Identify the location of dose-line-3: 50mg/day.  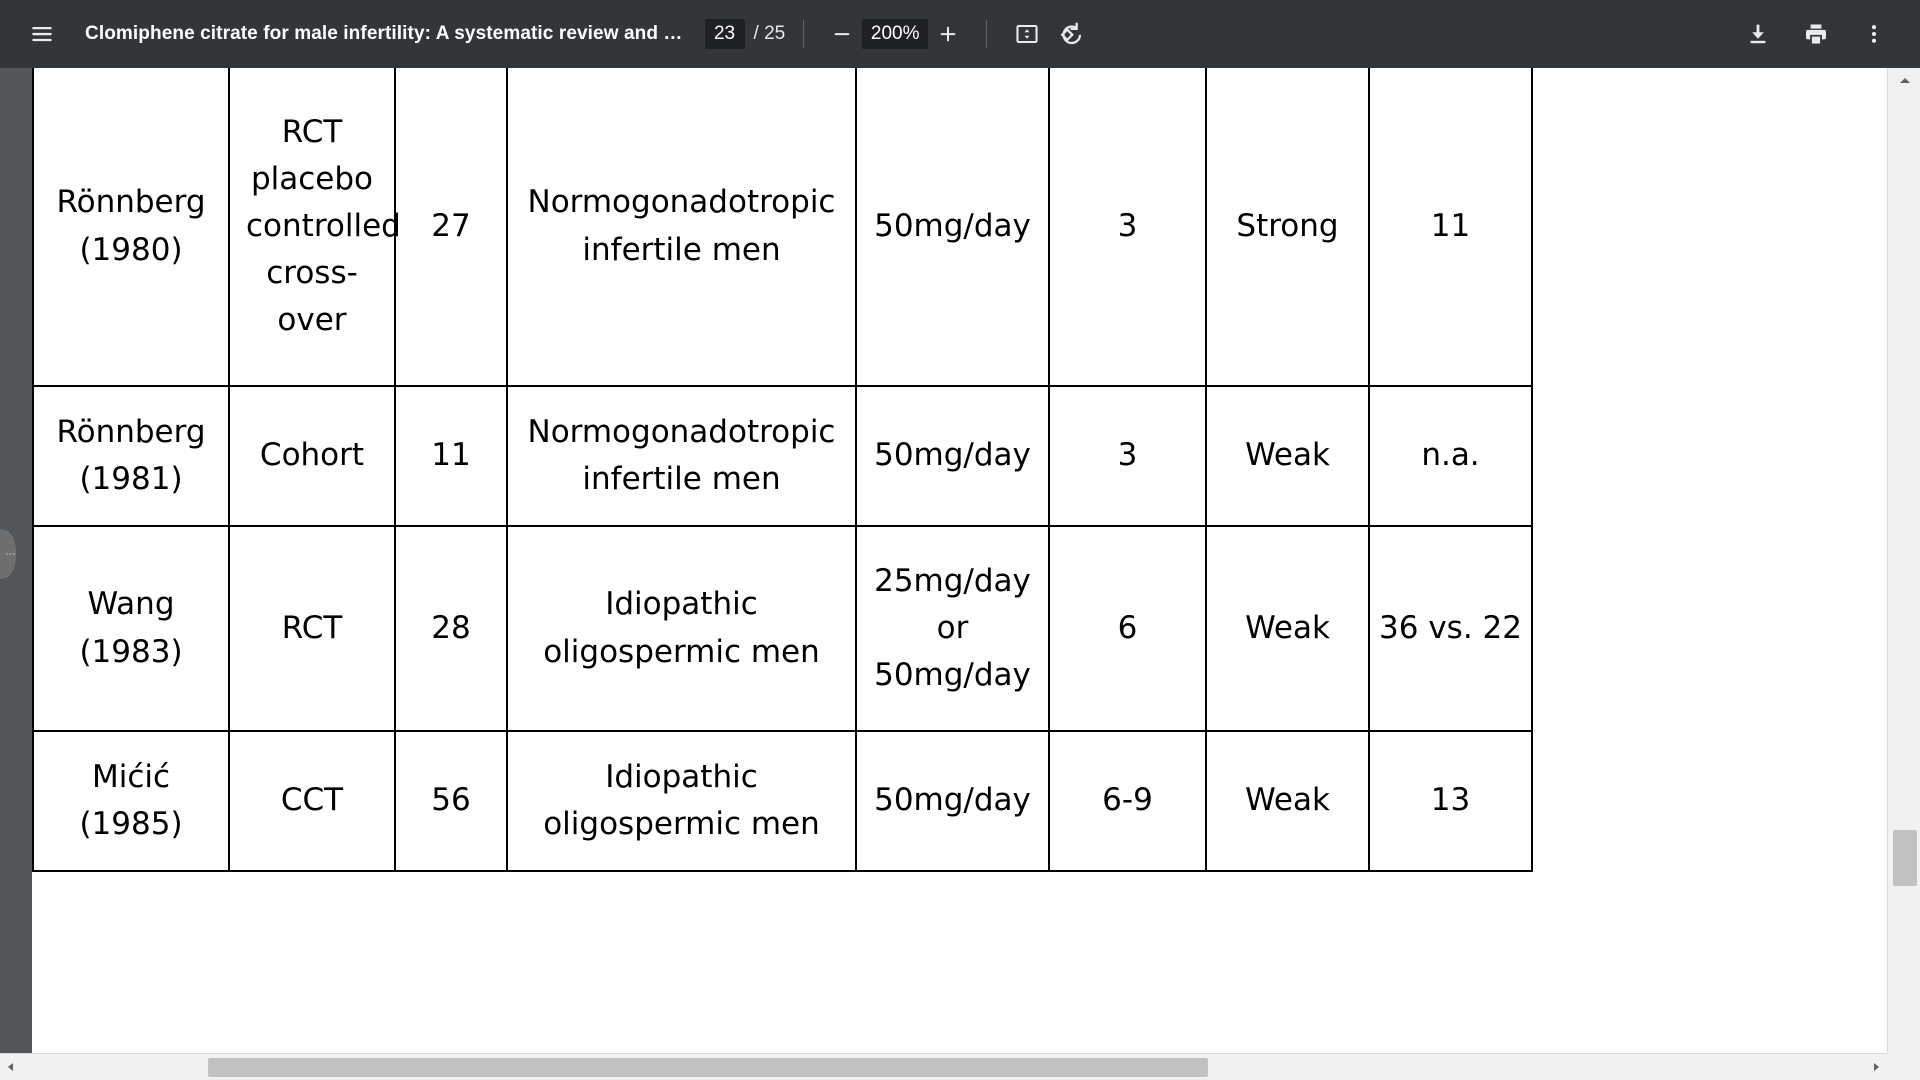
(952, 675).